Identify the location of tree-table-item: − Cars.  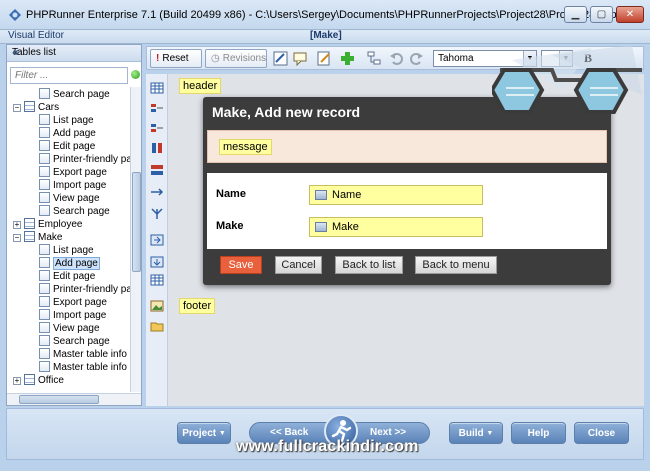
(36, 107).